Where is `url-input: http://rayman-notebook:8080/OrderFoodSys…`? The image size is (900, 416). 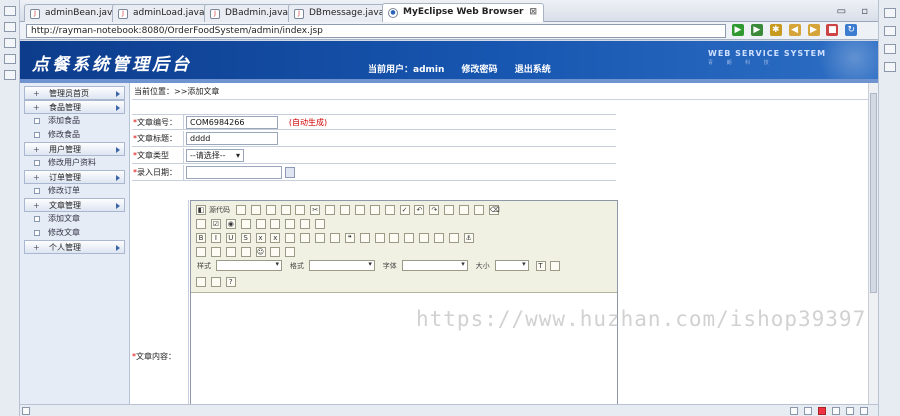 url-input: http://rayman-notebook:8080/OrderFoodSys… is located at coordinates (376, 31).